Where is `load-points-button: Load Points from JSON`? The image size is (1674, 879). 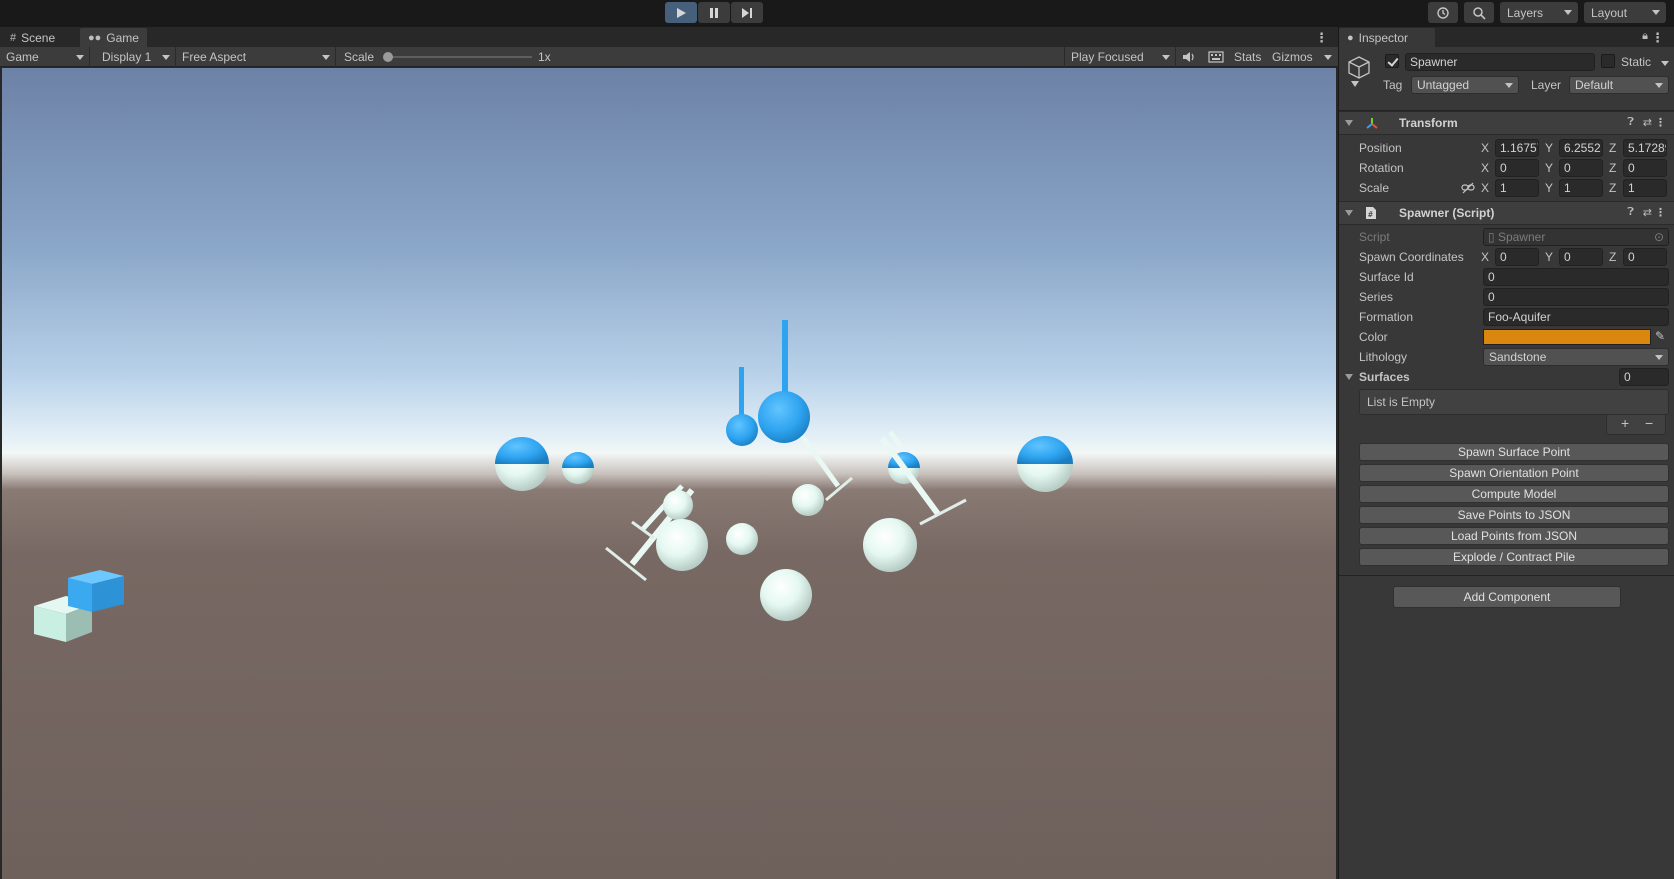 load-points-button: Load Points from JSON is located at coordinates (1514, 536).